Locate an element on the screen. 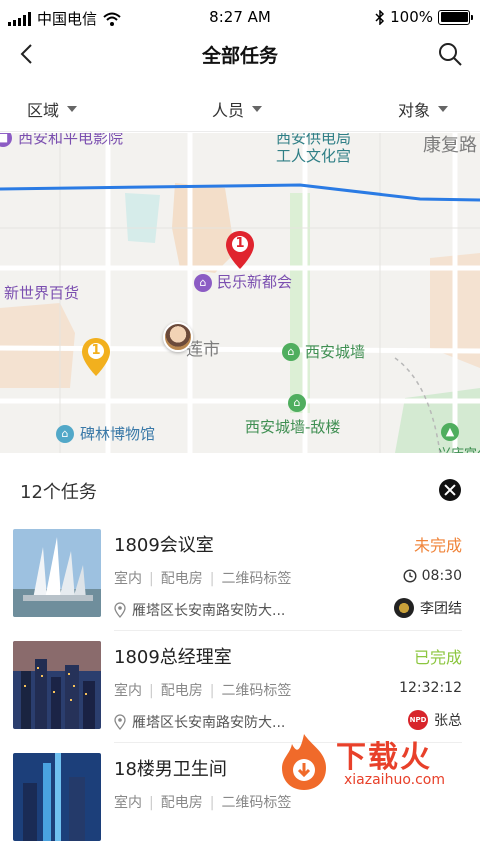 The height and width of the screenshot is (865, 480). battery-icon is located at coordinates (455, 17).